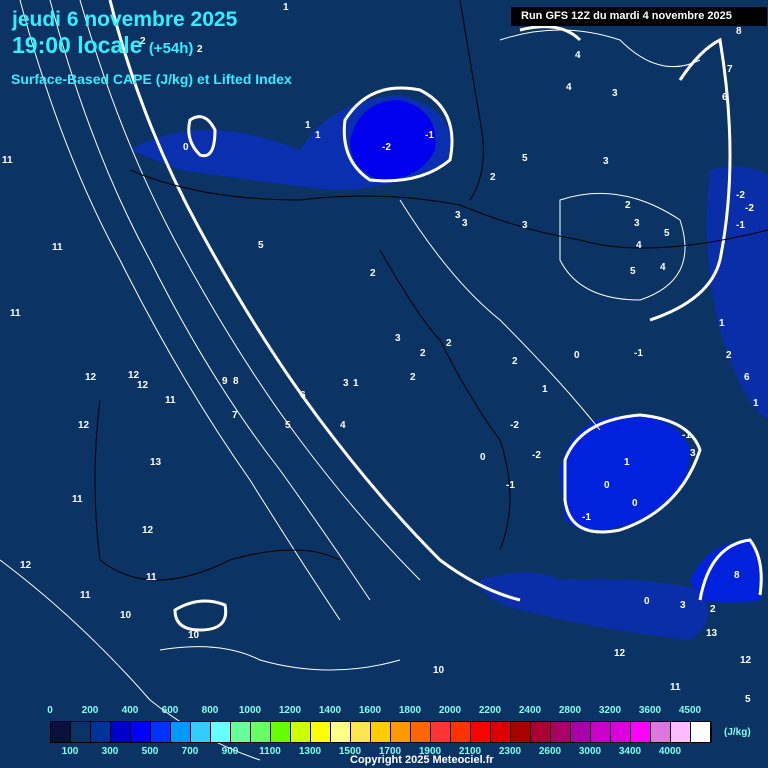  I want to click on scale-label-top: 800, so click(210, 710).